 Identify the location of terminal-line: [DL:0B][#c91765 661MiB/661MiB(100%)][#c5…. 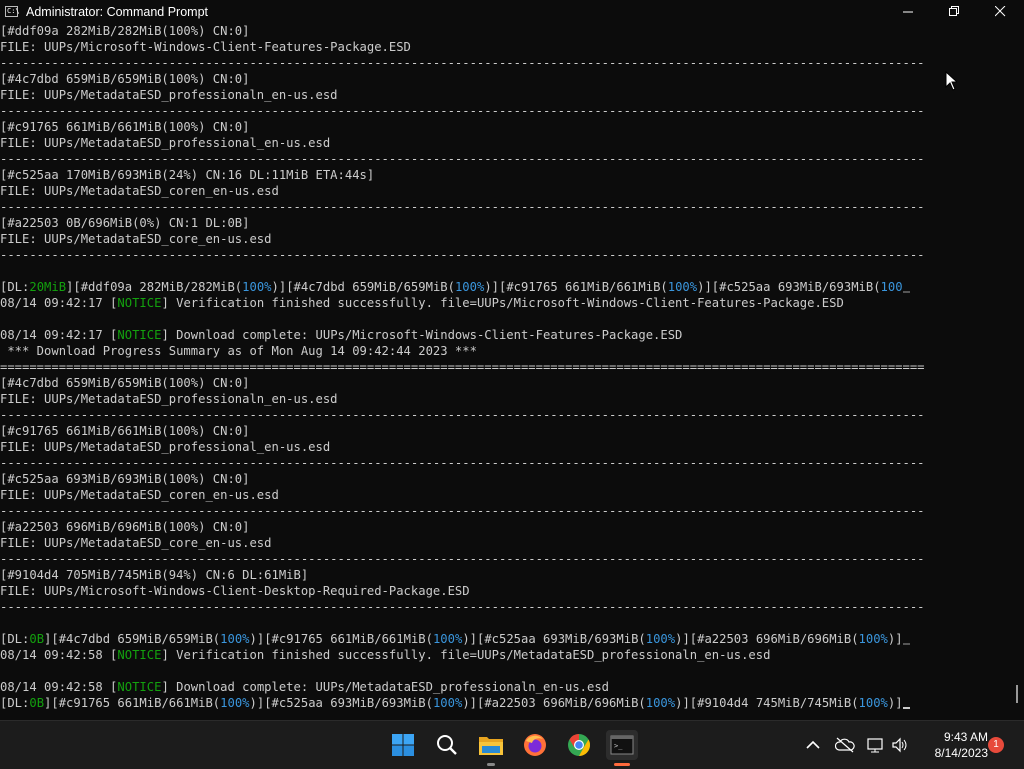
(500, 703).